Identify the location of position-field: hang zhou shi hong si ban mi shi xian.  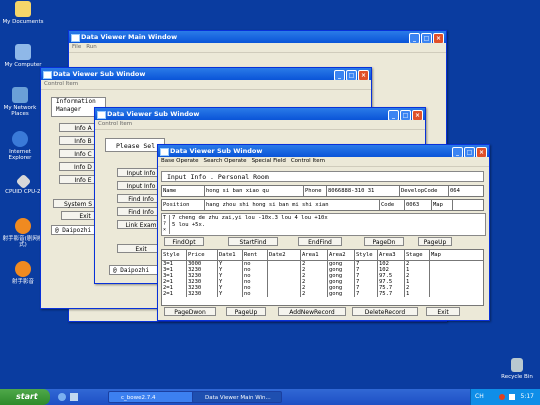
(292, 205).